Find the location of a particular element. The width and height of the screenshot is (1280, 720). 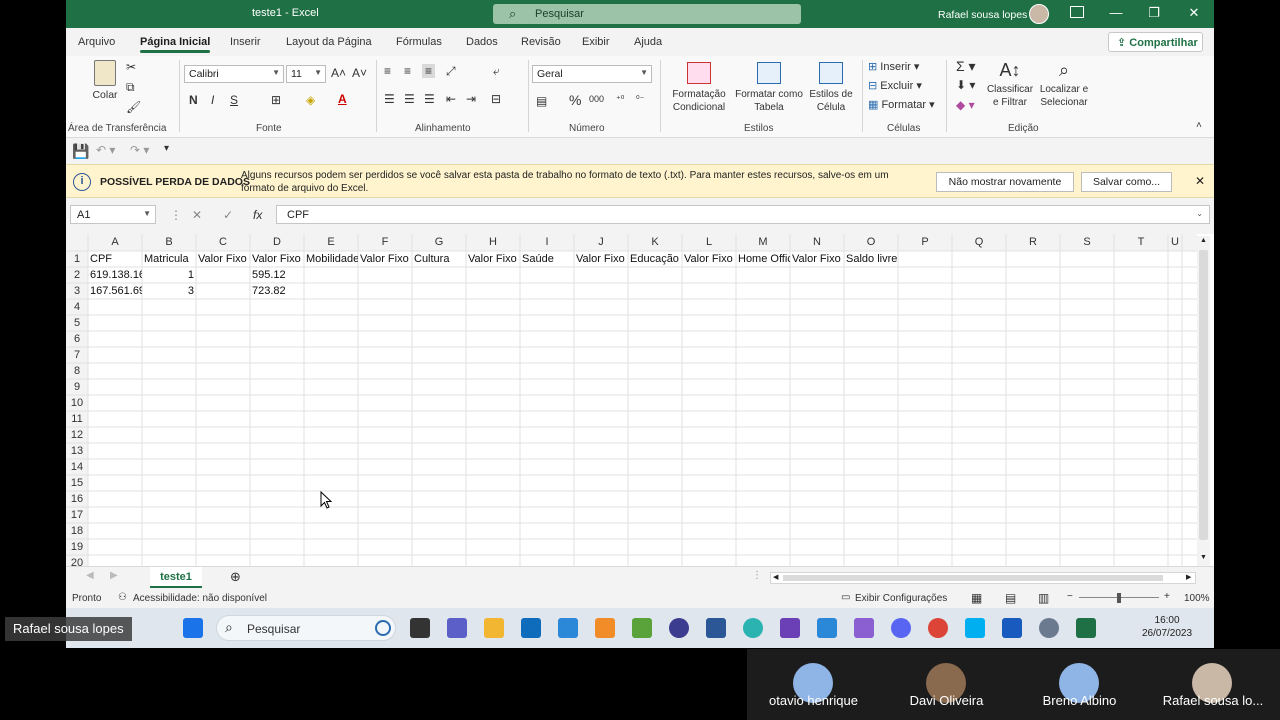

row-header-9: 9 is located at coordinates (77, 387).